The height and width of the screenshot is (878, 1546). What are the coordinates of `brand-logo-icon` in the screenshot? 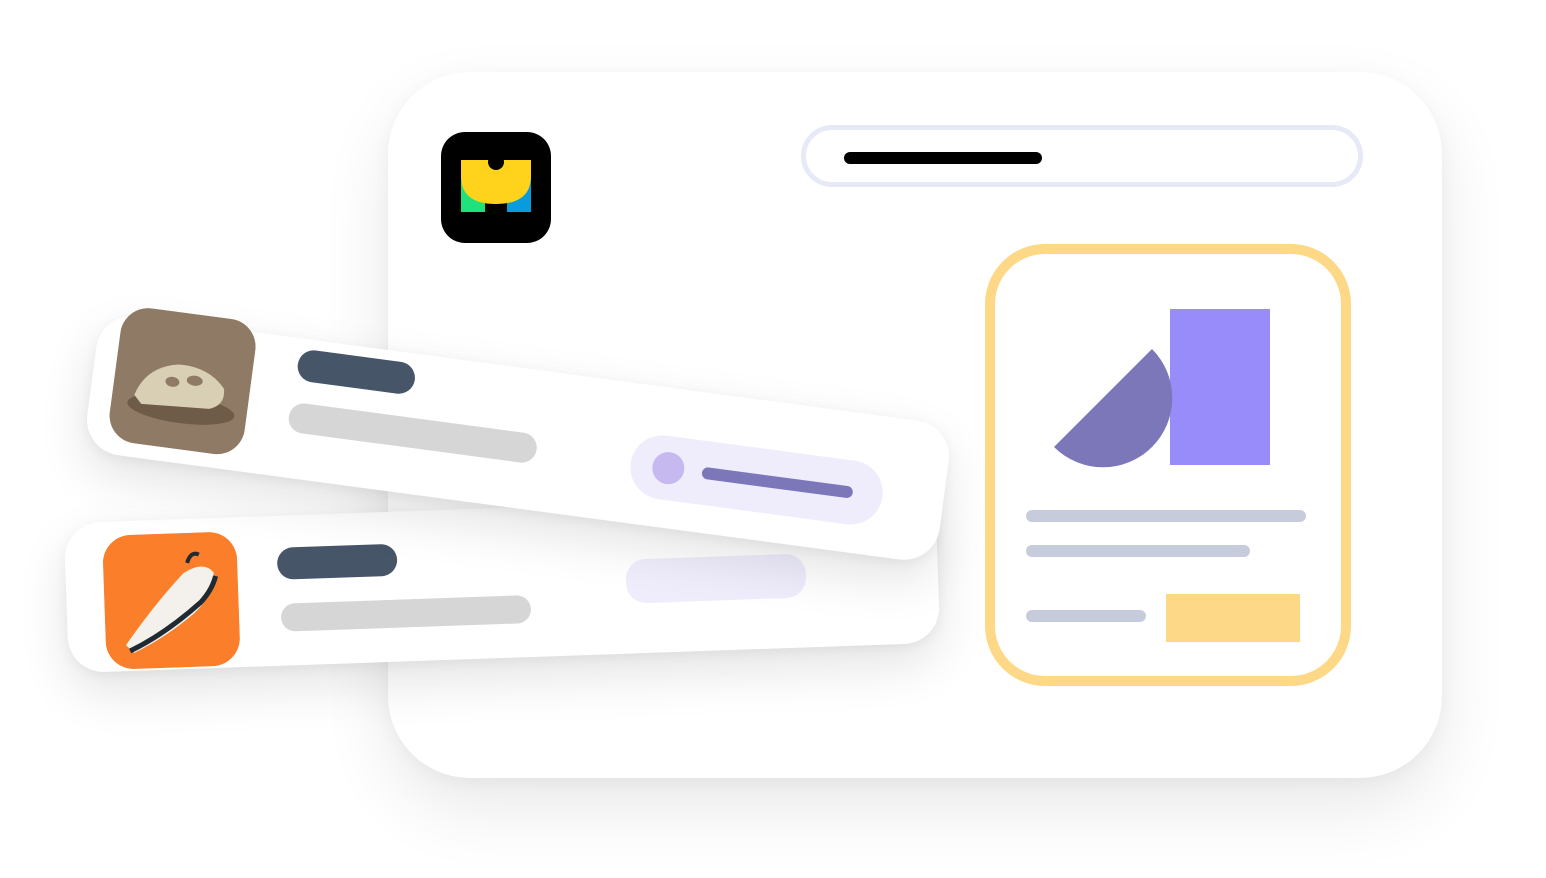 It's located at (496, 187).